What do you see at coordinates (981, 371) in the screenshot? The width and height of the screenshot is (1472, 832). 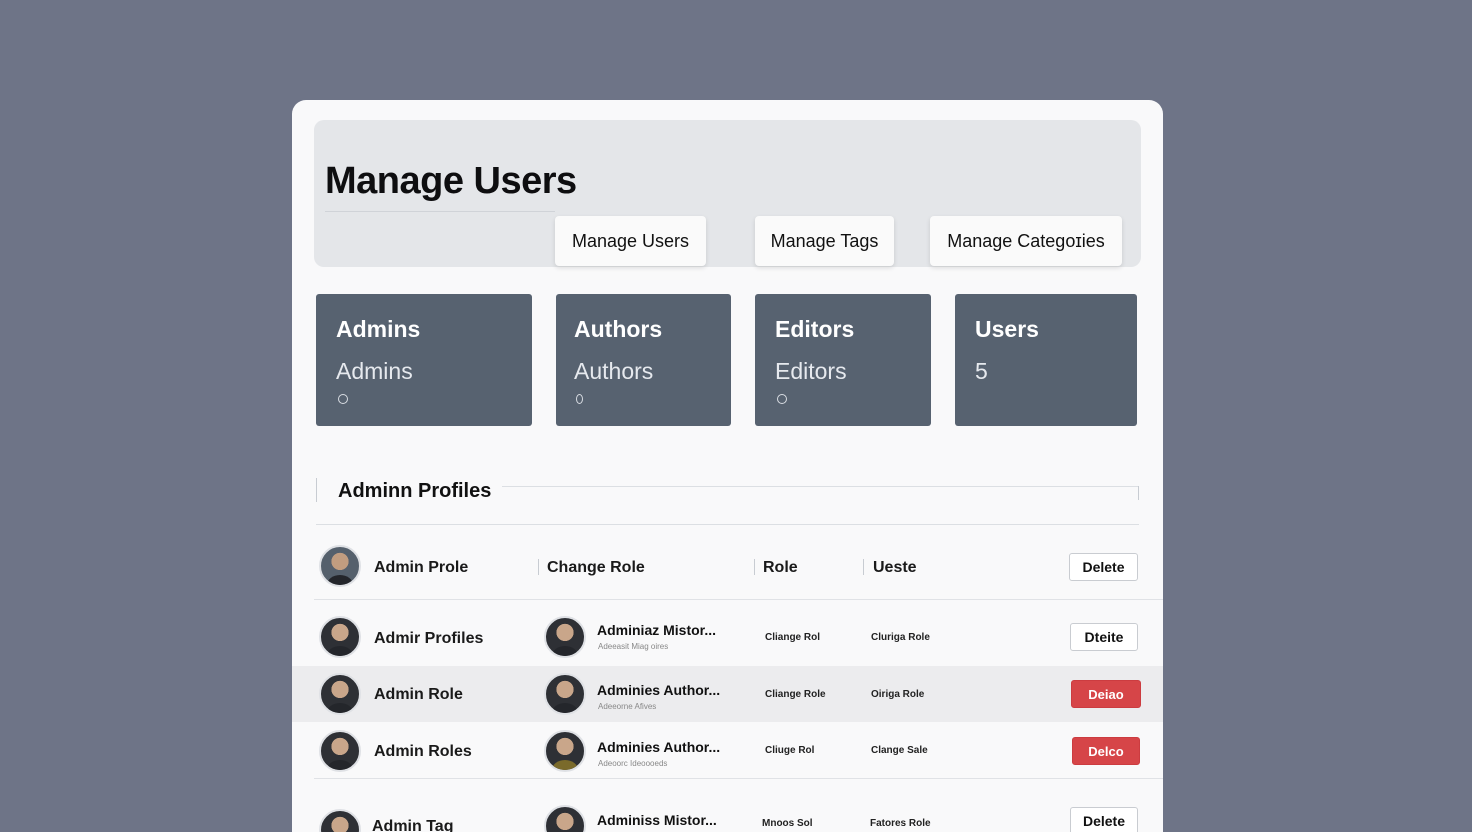 I see `card-value: 5` at bounding box center [981, 371].